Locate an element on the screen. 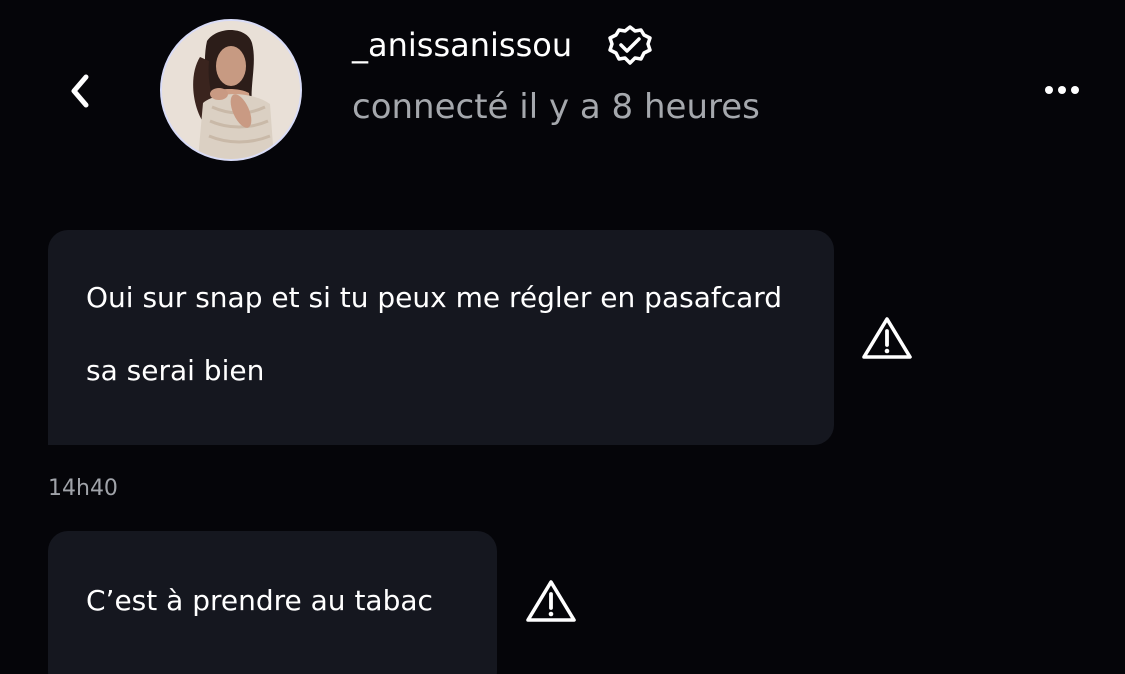 The height and width of the screenshot is (674, 1125). chevron-left-icon is located at coordinates (80, 91).